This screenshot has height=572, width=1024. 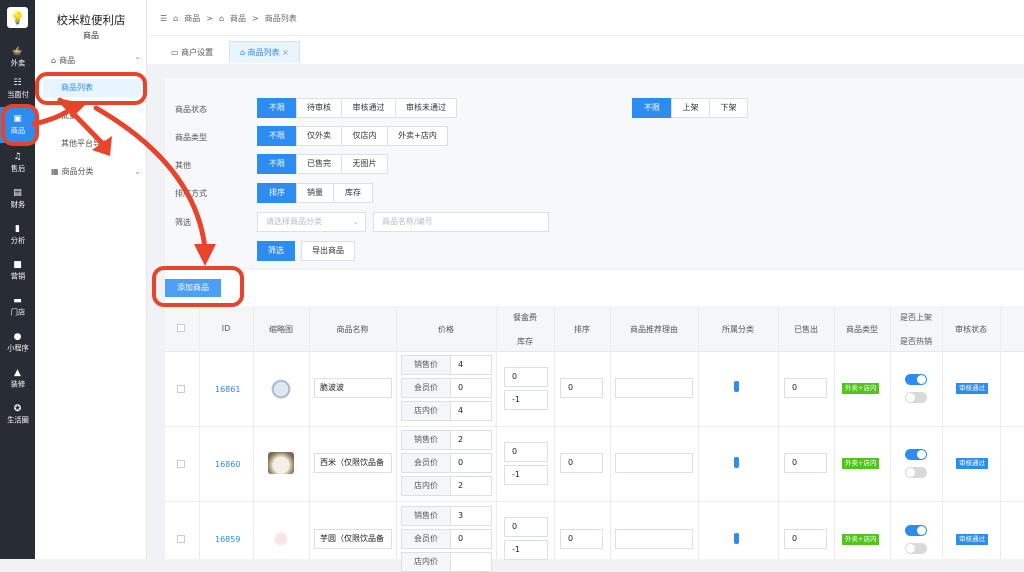 I want to click on arrow-rail-to-list, so click(x=53, y=116).